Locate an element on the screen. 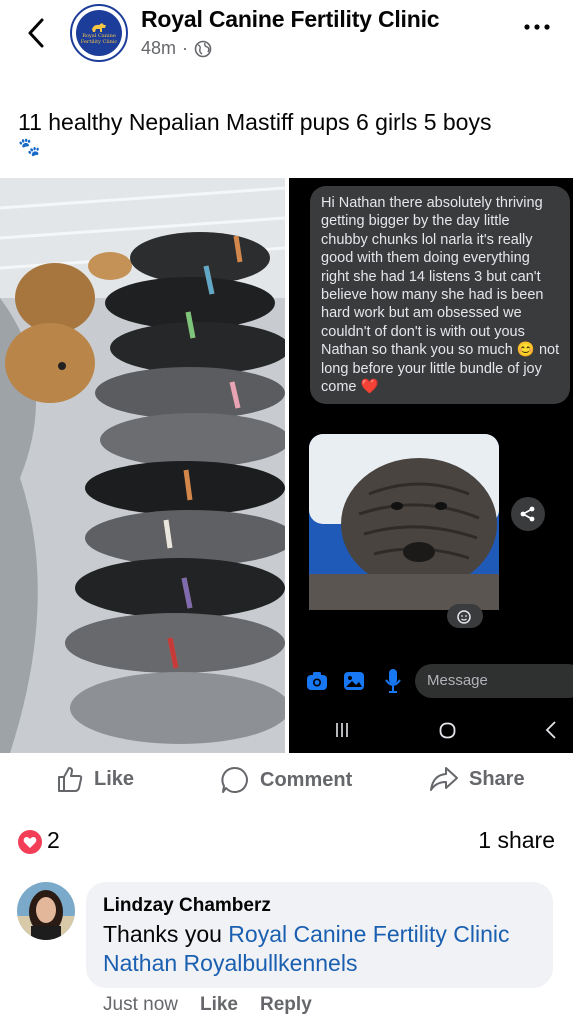  chat-photo-attachment is located at coordinates (404, 522).